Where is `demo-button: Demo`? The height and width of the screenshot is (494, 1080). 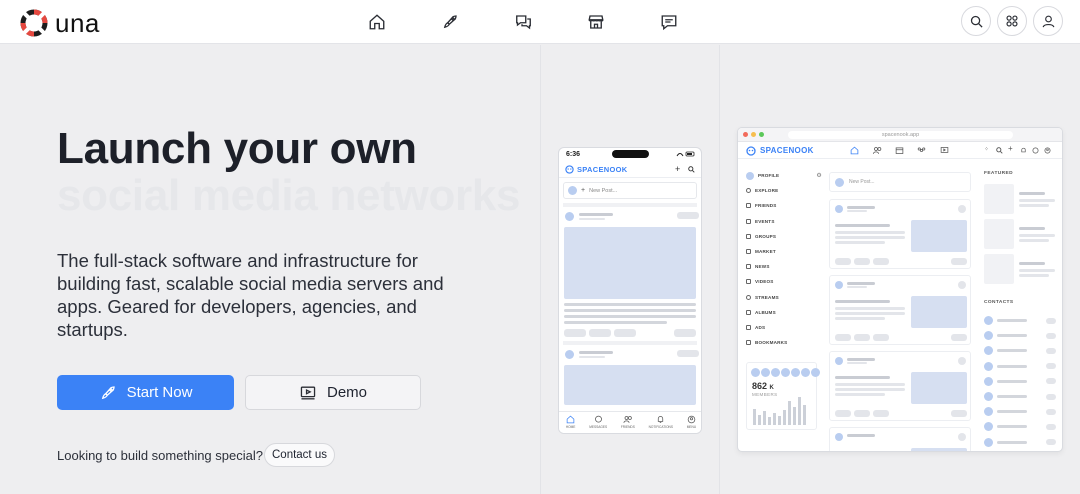
demo-button: Demo is located at coordinates (333, 392).